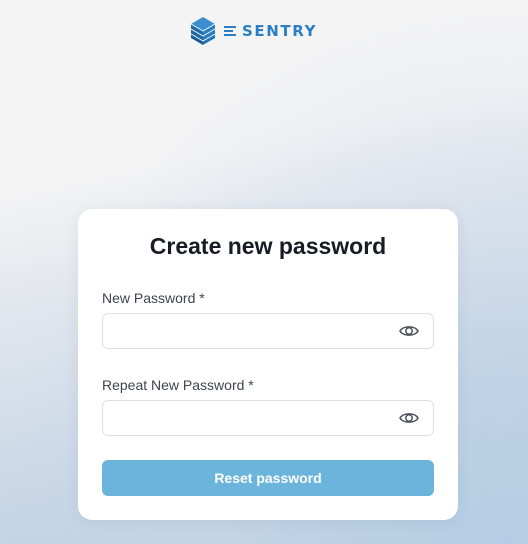  What do you see at coordinates (268, 246) in the screenshot?
I see `page-title: Create new password` at bounding box center [268, 246].